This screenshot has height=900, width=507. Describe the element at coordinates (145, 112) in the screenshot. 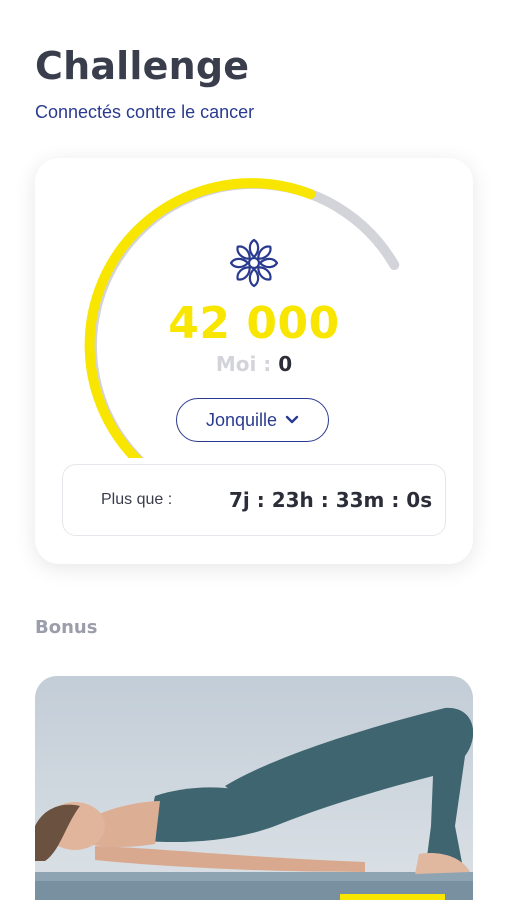

I see `page-subtitle: Connectés contre le cancer` at that location.